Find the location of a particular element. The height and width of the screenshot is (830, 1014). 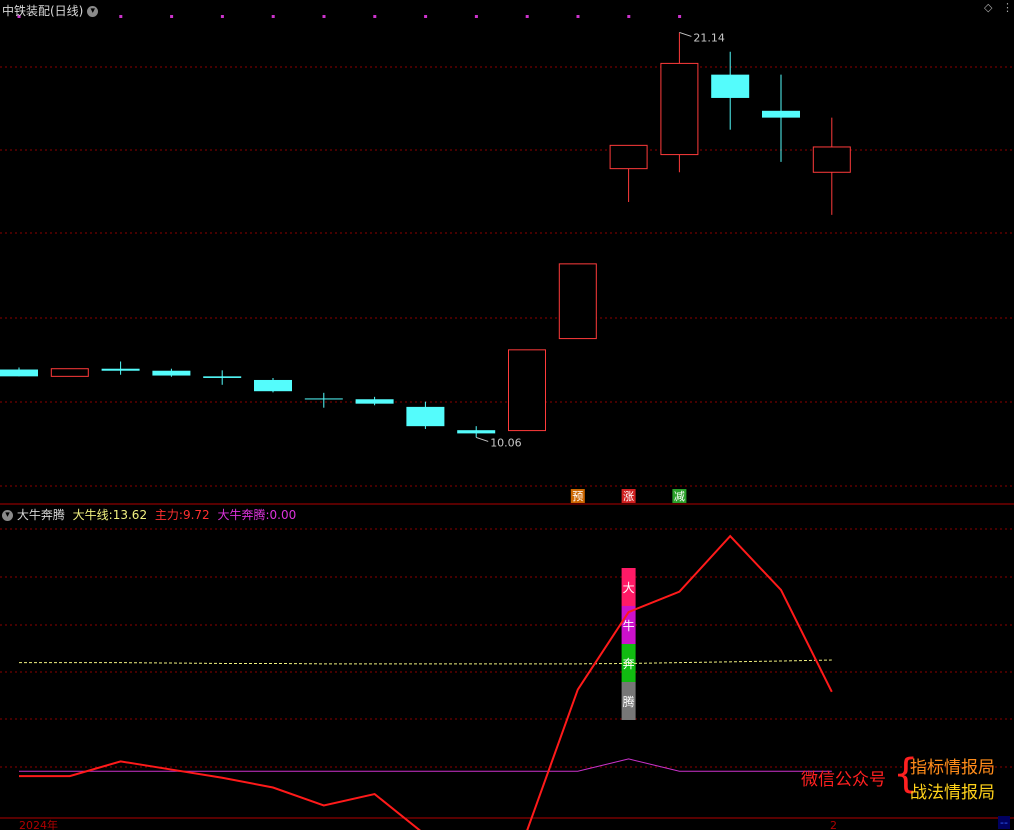

price-annotation: 21.14 is located at coordinates (702, 37).